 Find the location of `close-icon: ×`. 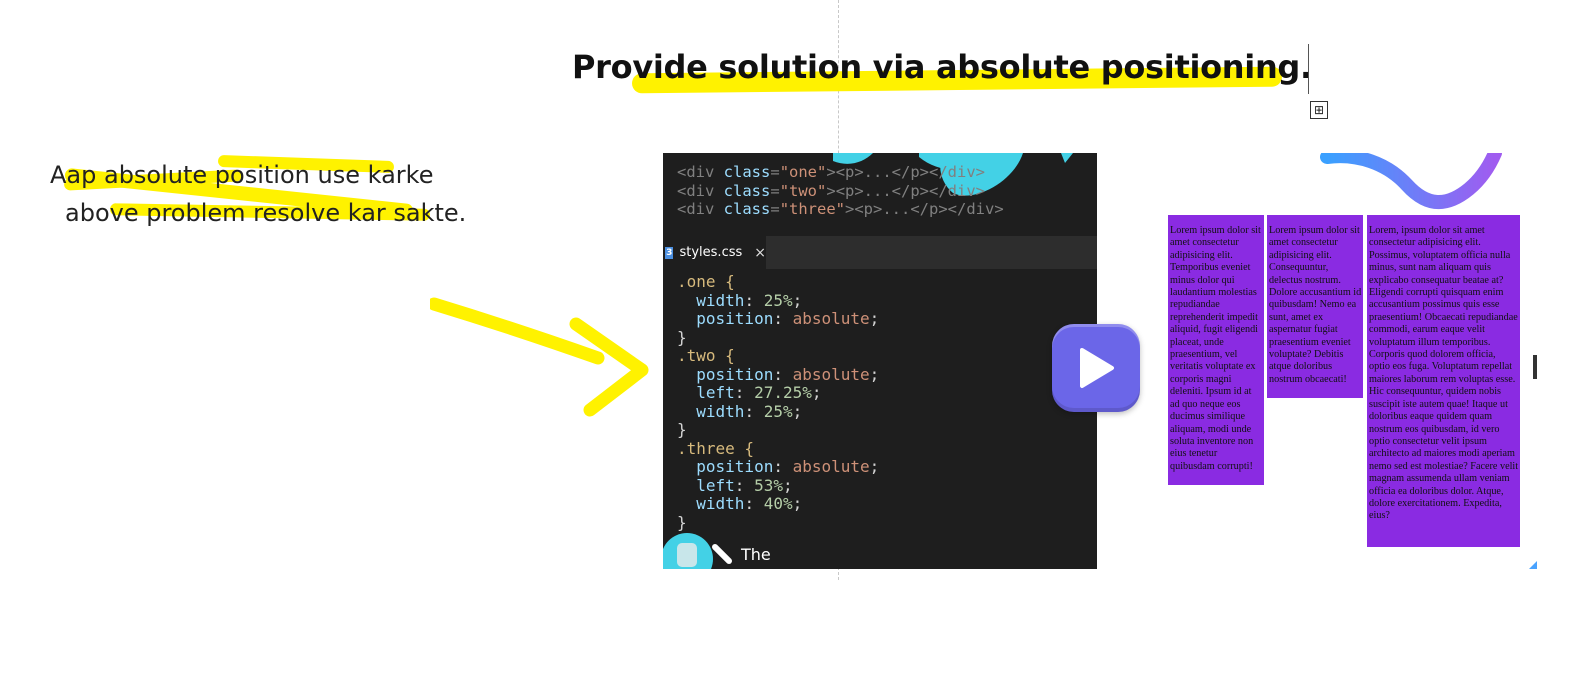

close-icon: × is located at coordinates (760, 253).